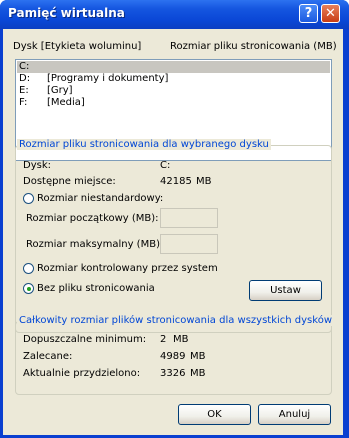  Describe the element at coordinates (77, 46) in the screenshot. I see `column-header-drive: Dysk [Etykieta woluminu]` at that location.